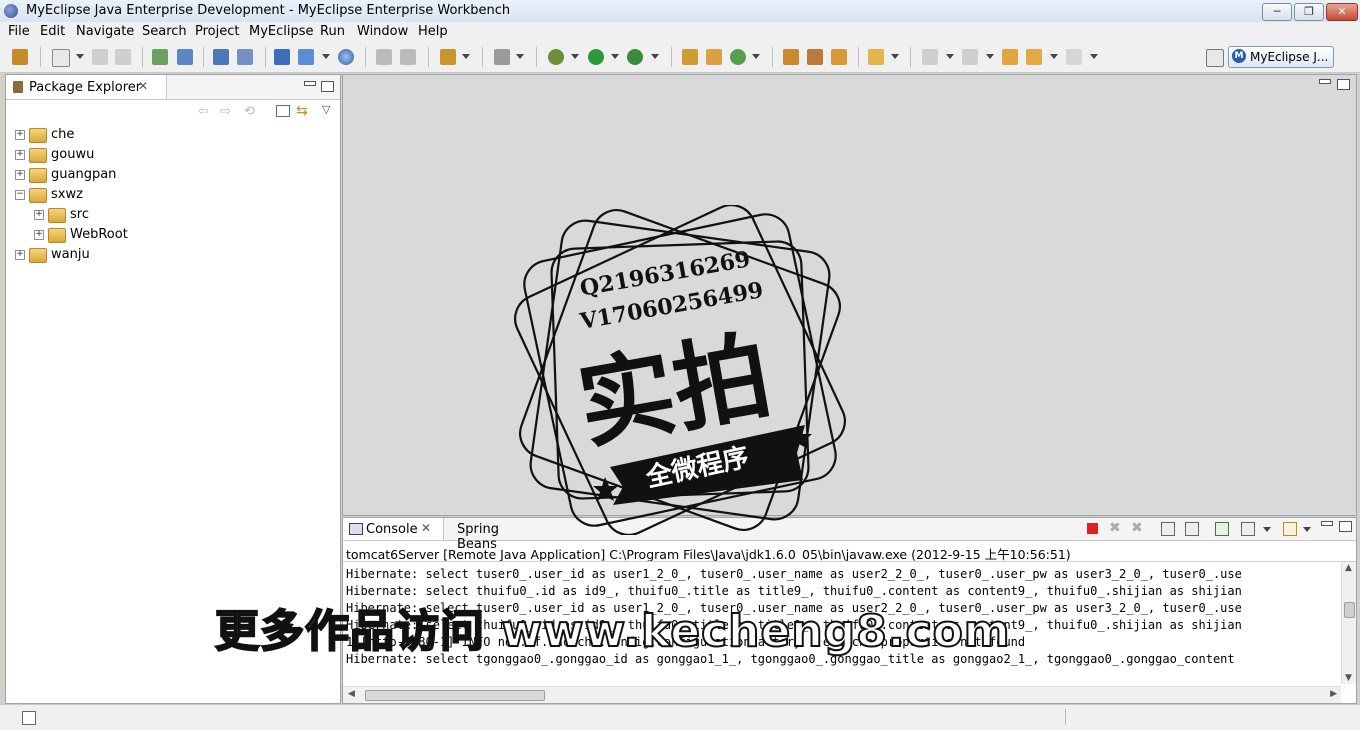 This screenshot has height=730, width=1360. Describe the element at coordinates (164, 31) in the screenshot. I see `menu-search: Search` at that location.